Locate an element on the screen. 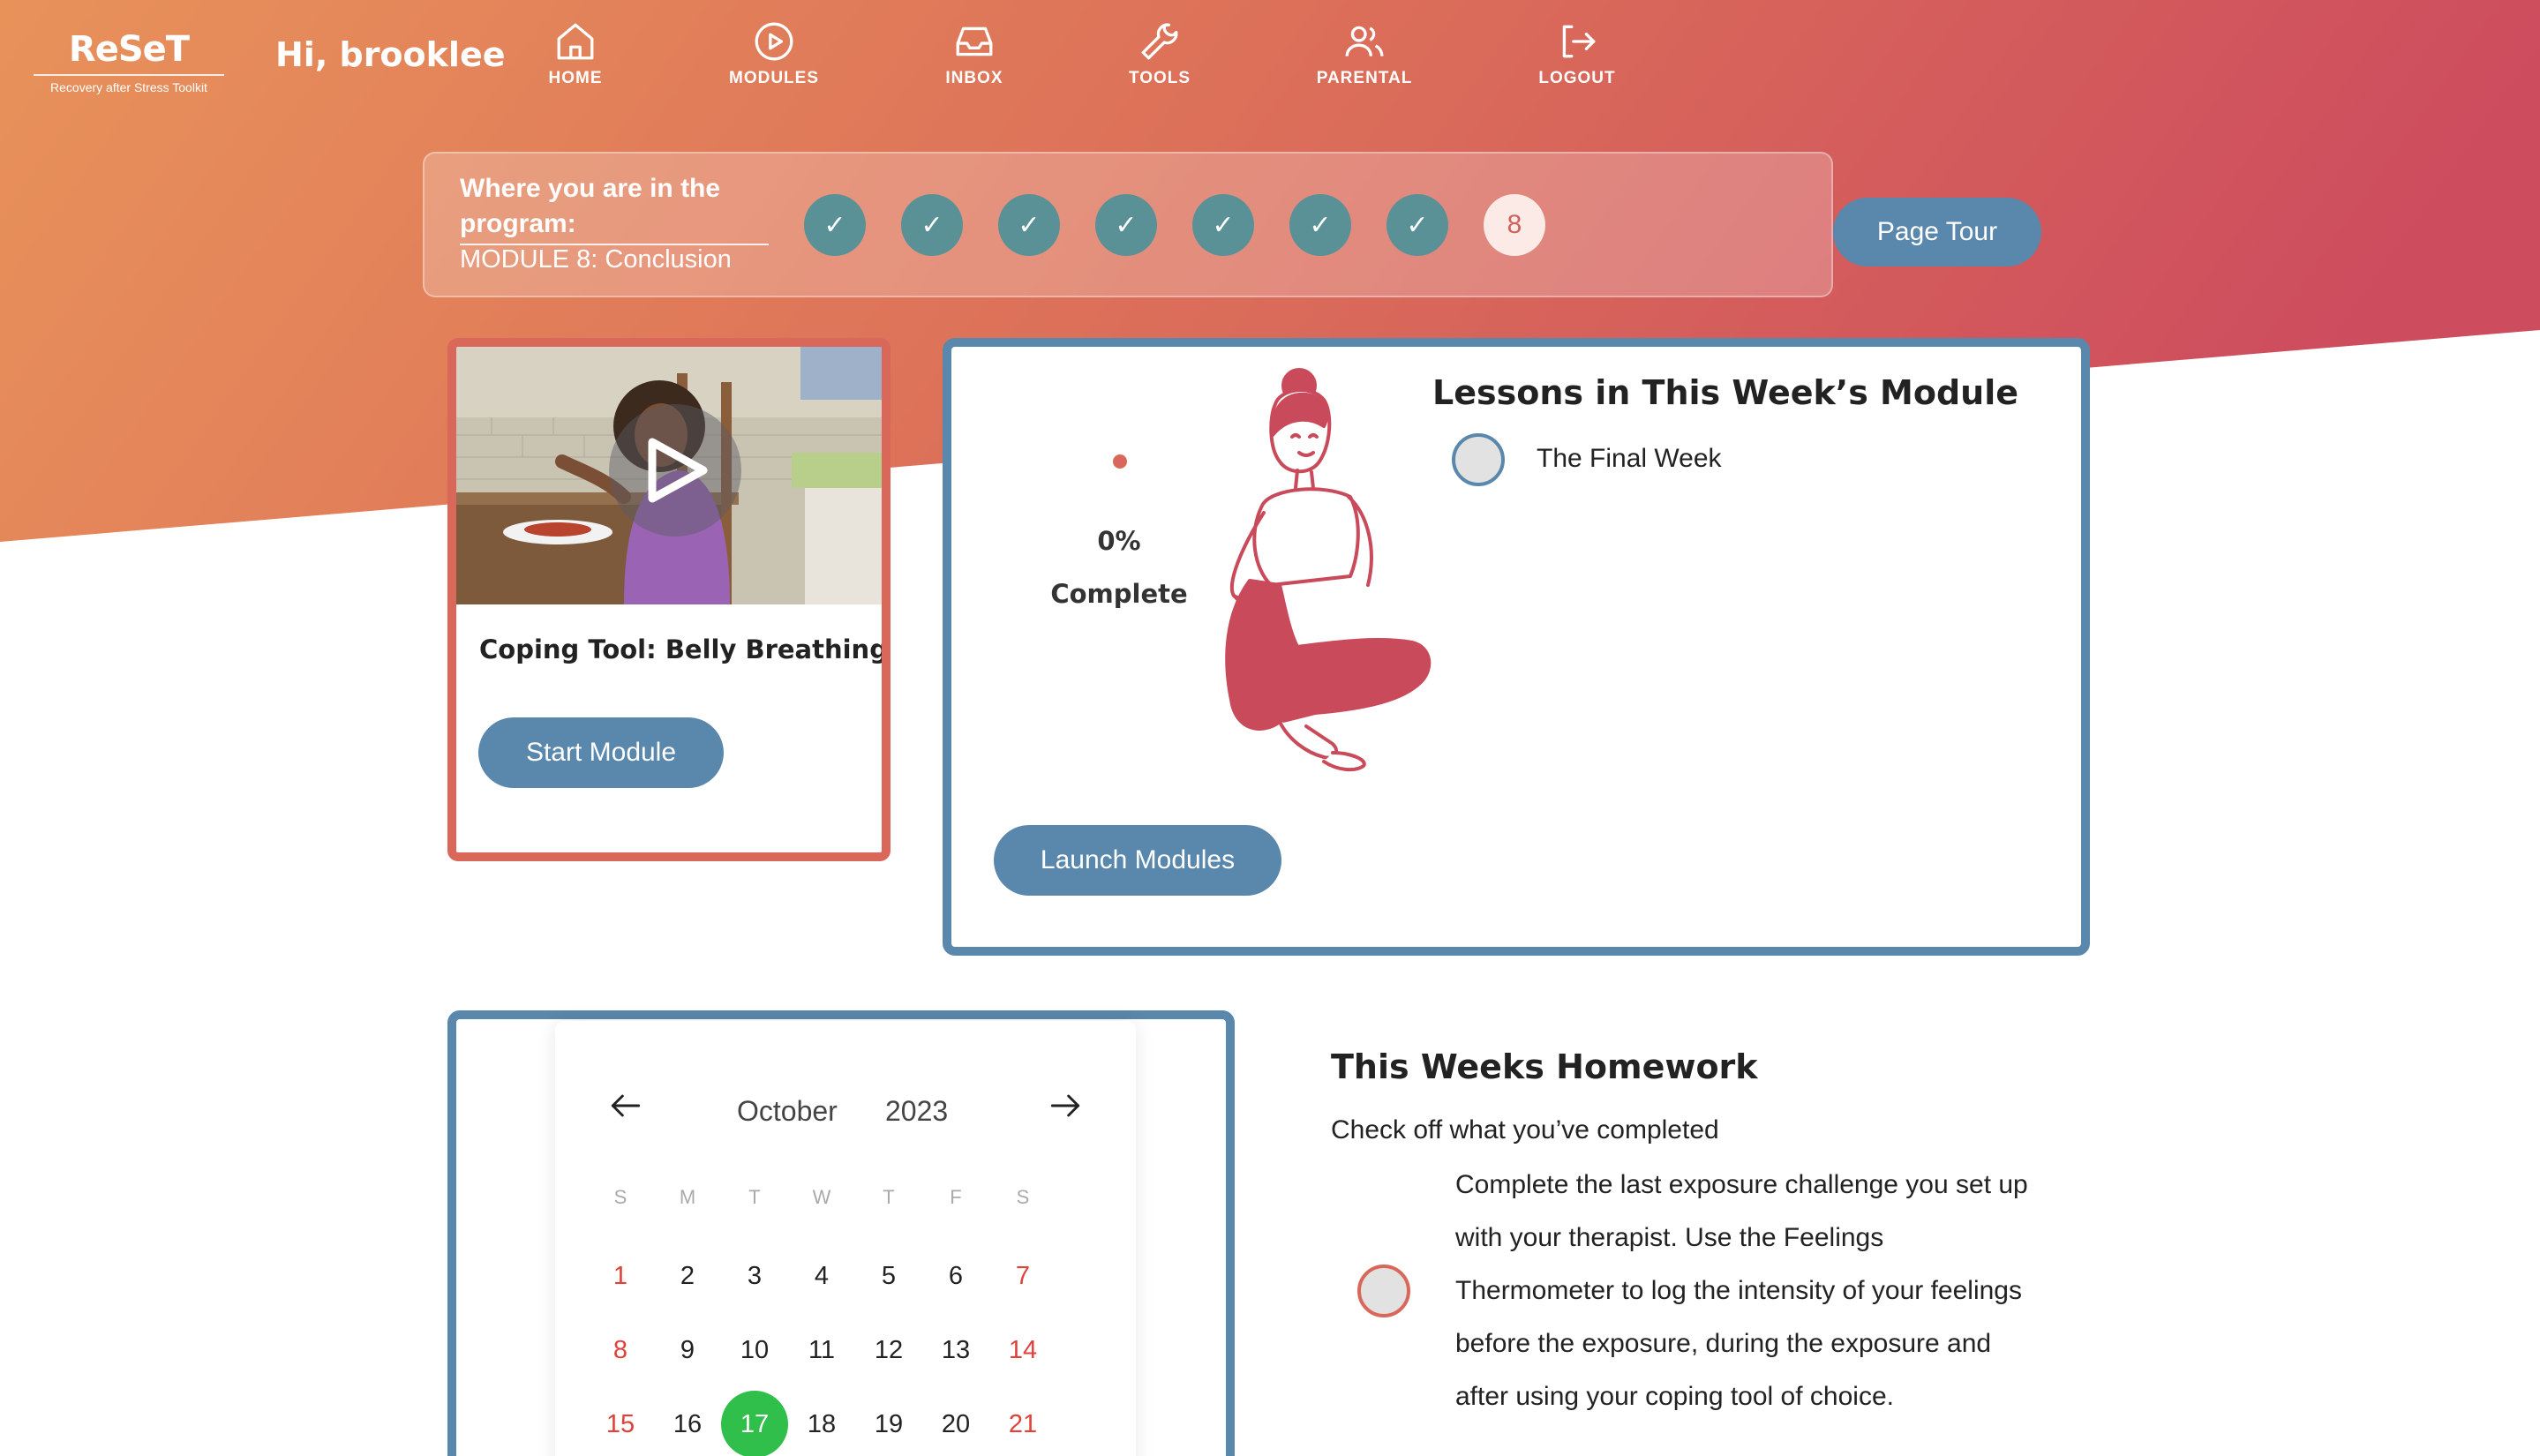 The height and width of the screenshot is (1456, 2540). weekday-sun: S is located at coordinates (620, 1197).